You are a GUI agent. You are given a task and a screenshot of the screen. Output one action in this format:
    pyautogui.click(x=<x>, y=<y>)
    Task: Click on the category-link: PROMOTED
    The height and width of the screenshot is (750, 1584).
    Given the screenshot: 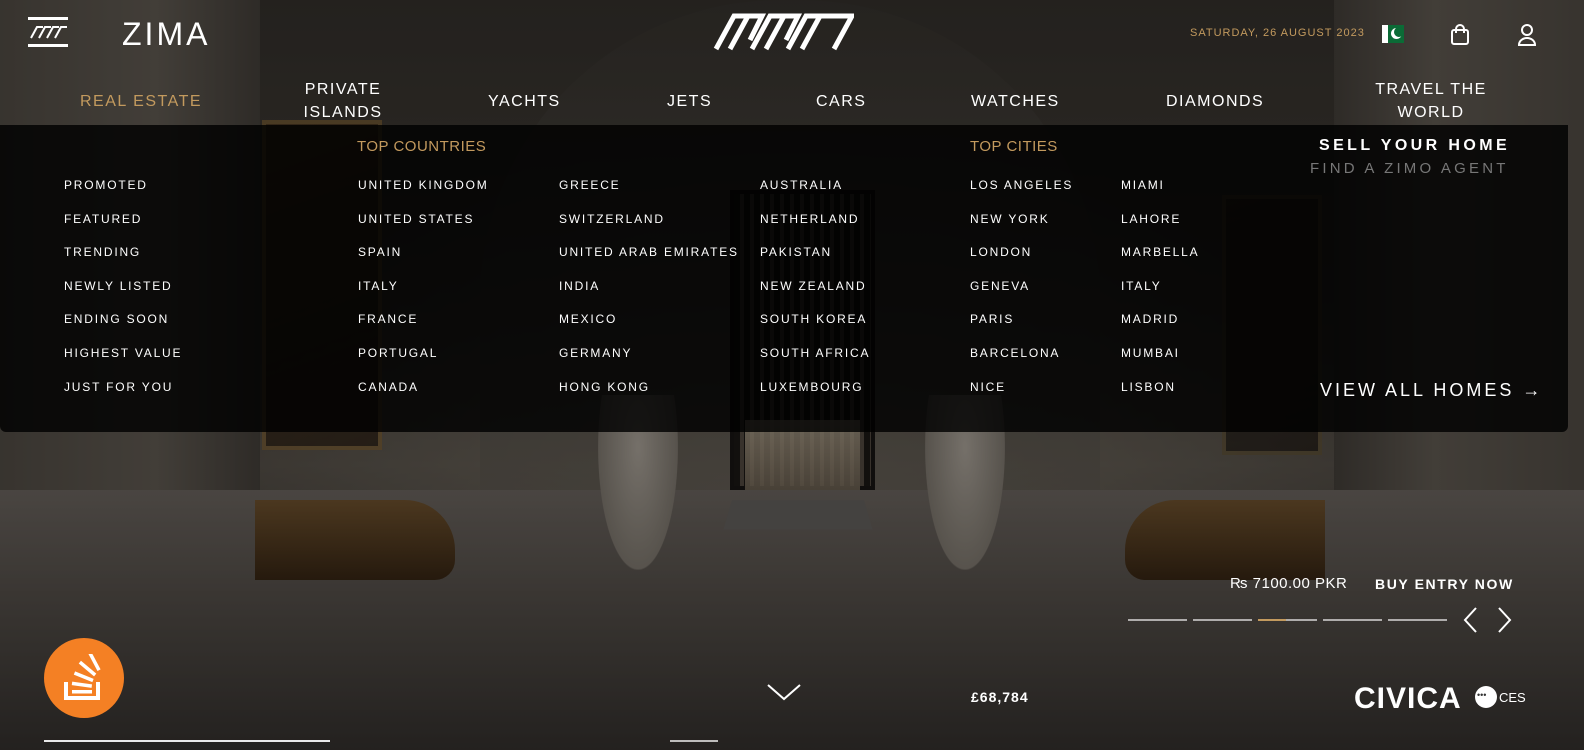 What is the action you would take?
    pyautogui.click(x=106, y=185)
    